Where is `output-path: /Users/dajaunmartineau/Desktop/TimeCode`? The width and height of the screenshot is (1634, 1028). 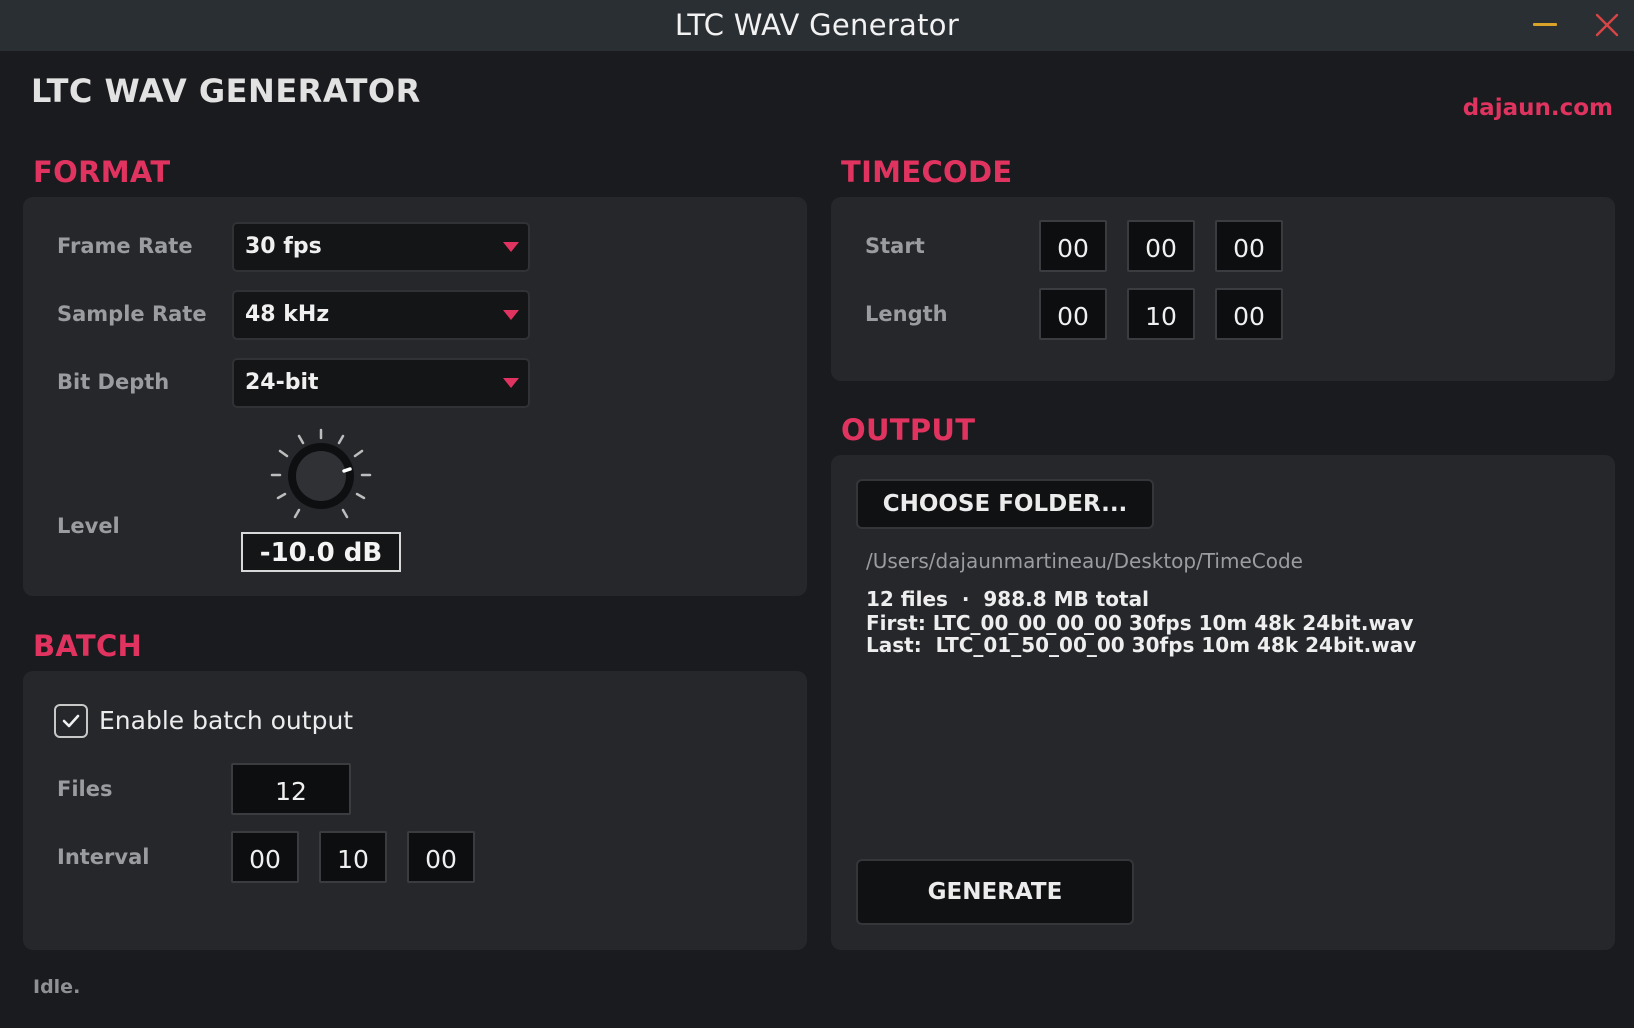
output-path: /Users/dajaunmartineau/Desktop/TimeCode is located at coordinates (1084, 561).